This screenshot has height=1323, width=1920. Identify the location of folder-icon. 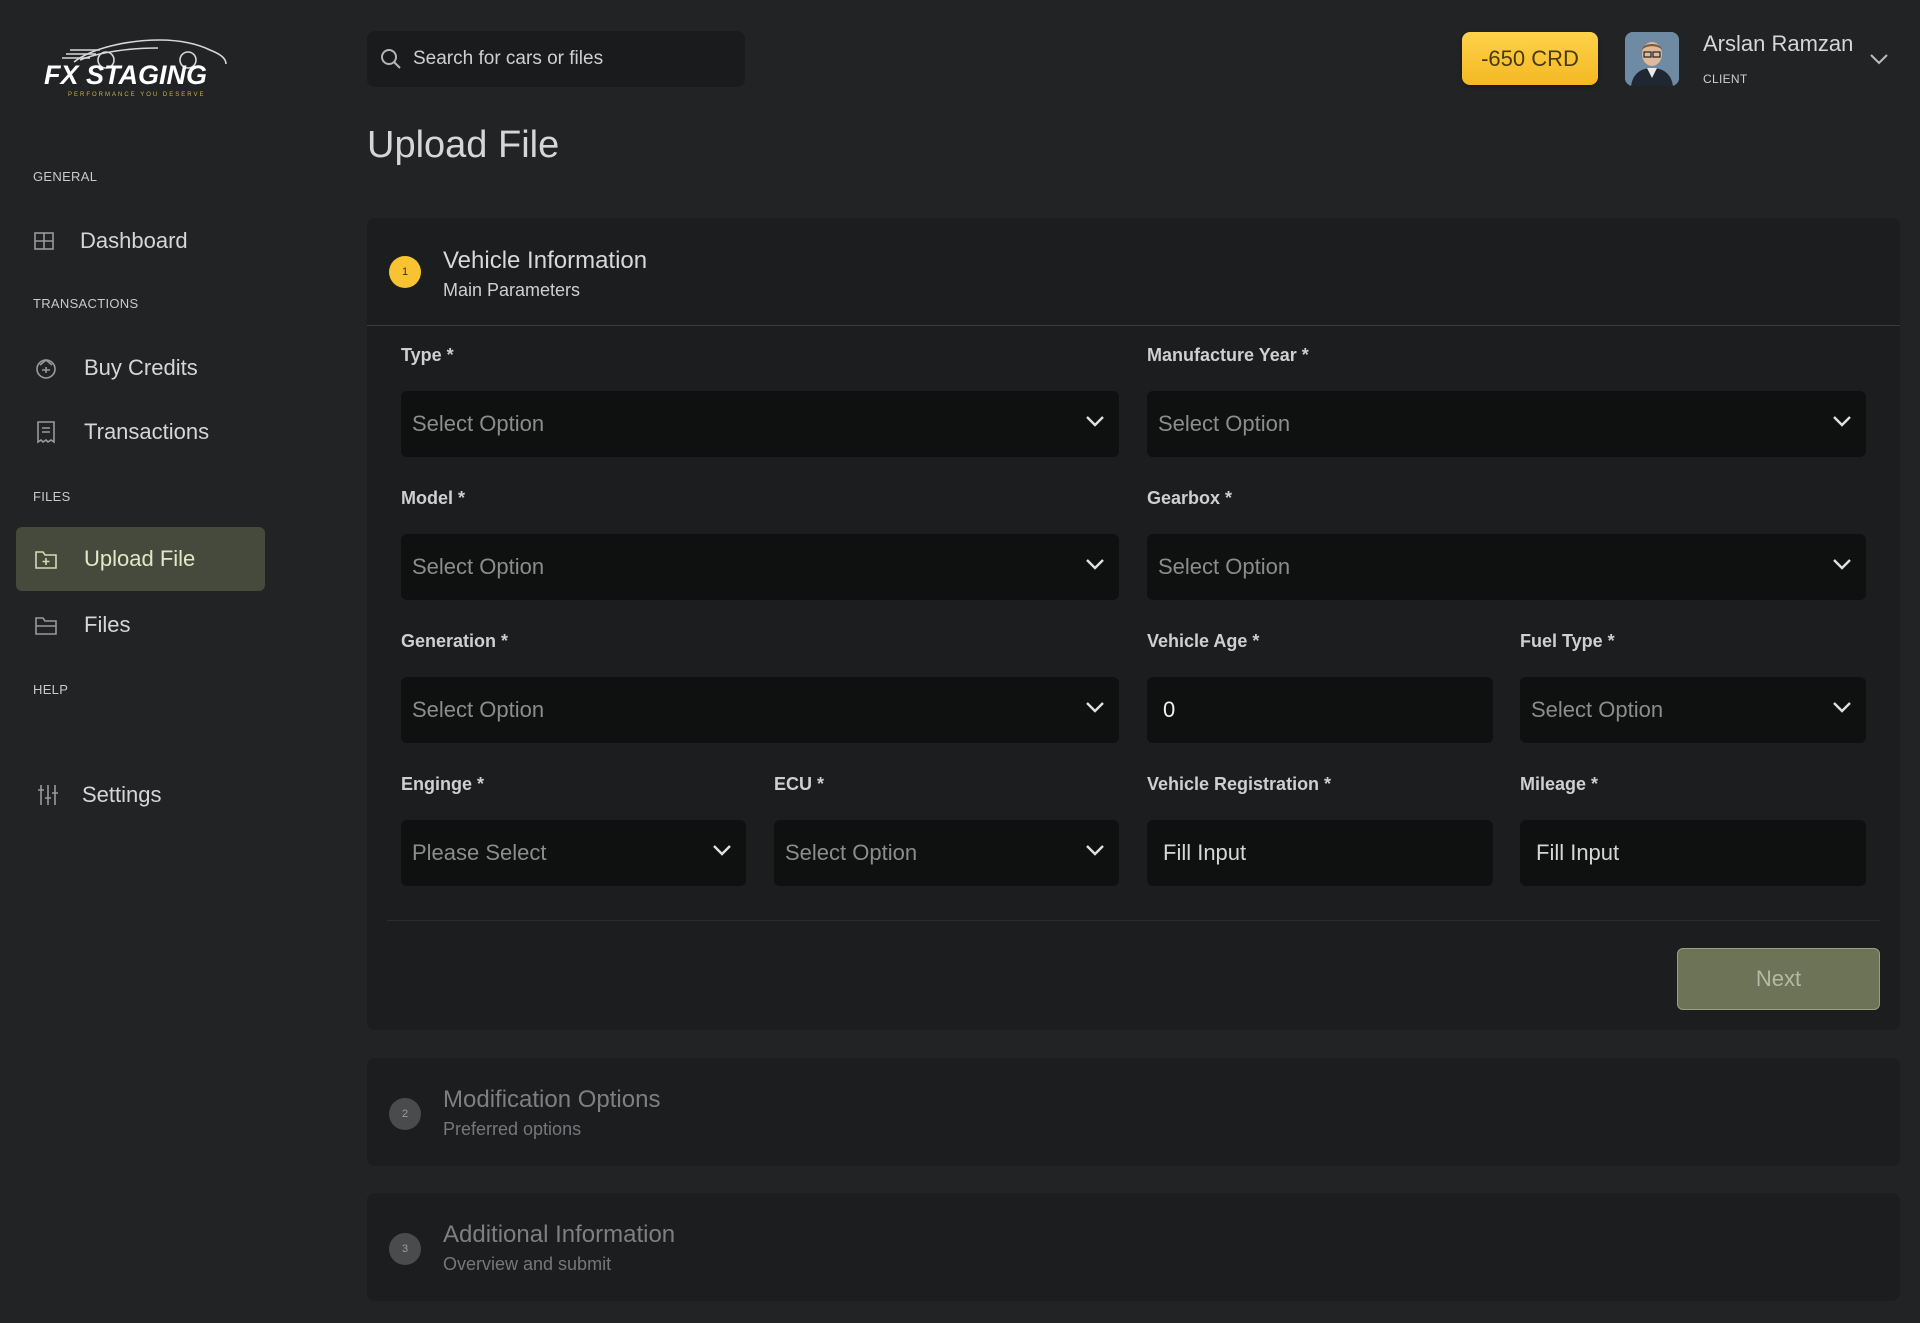
(46, 625).